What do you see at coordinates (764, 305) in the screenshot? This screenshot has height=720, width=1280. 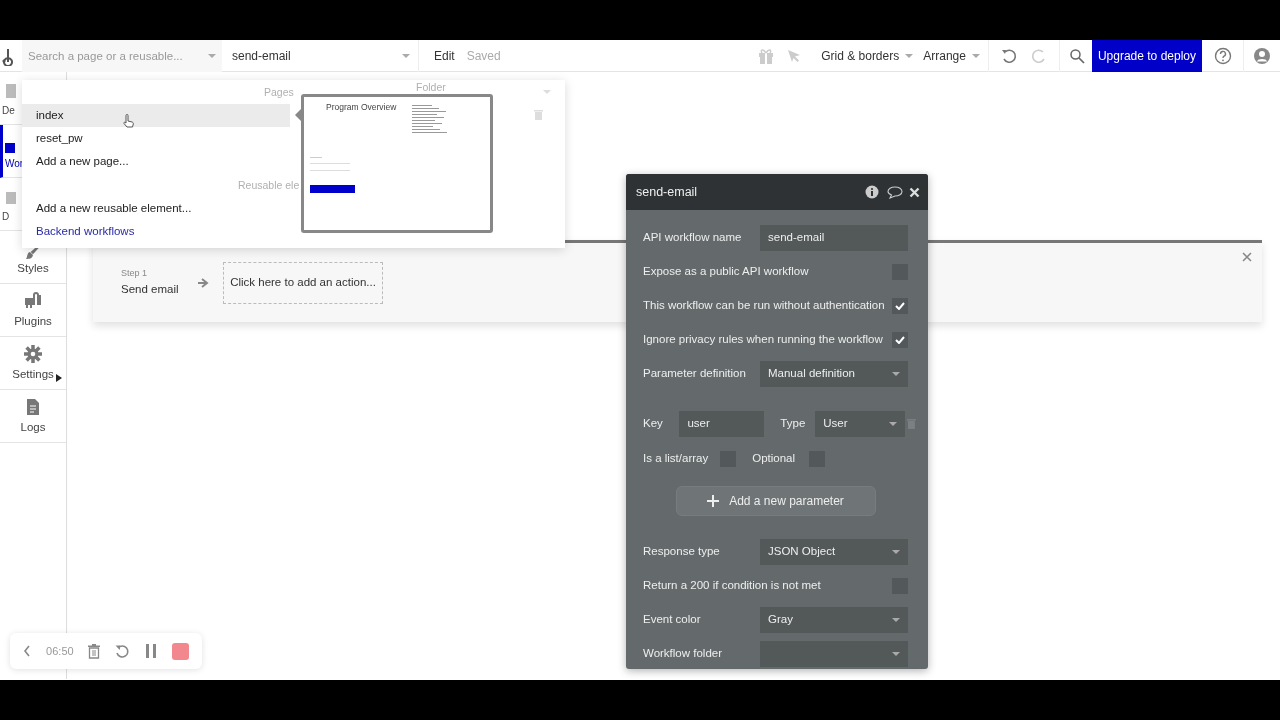 I see `field-label: This workflow can be run without authentication` at bounding box center [764, 305].